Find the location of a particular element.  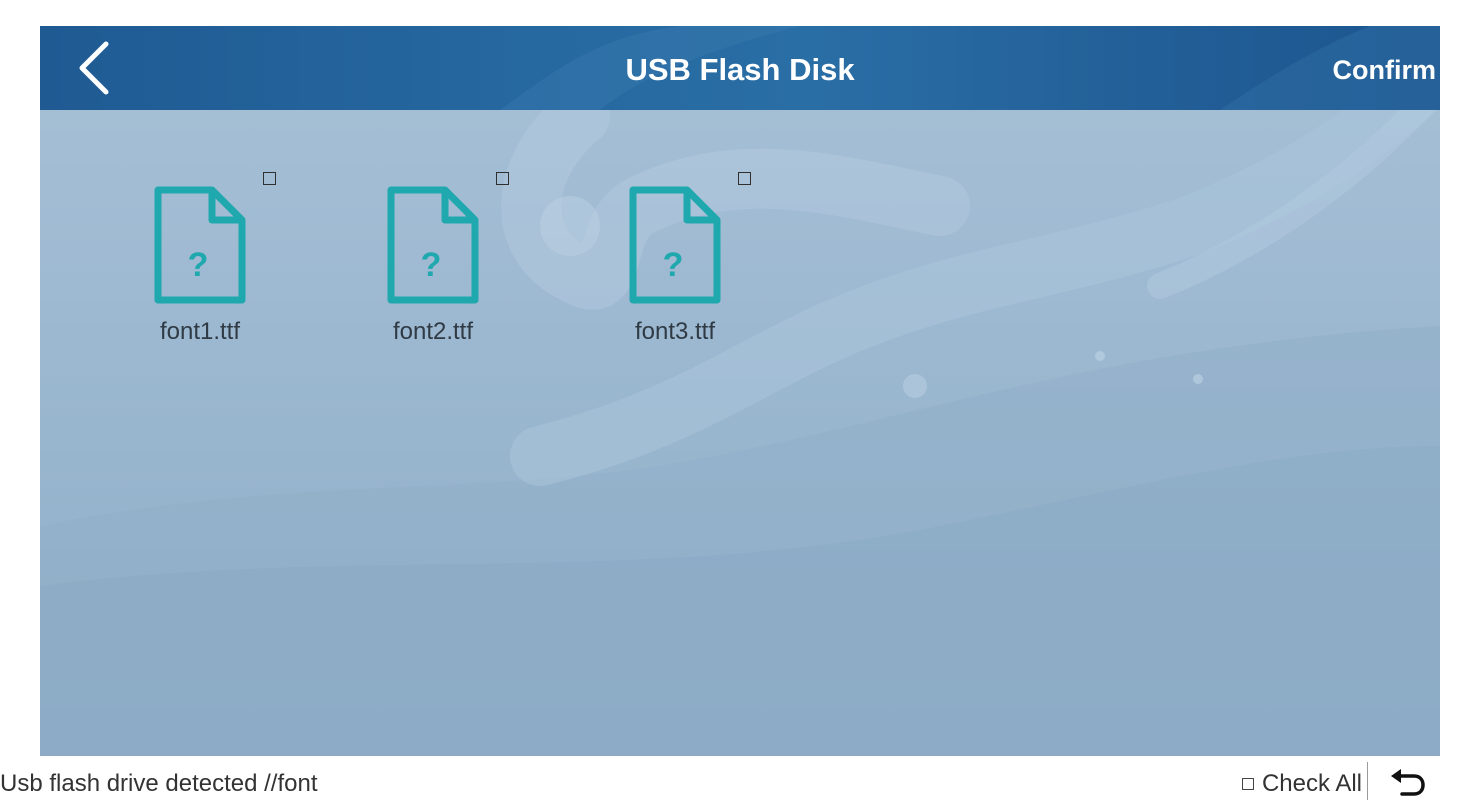

return-arrow-icon is located at coordinates (1408, 782).